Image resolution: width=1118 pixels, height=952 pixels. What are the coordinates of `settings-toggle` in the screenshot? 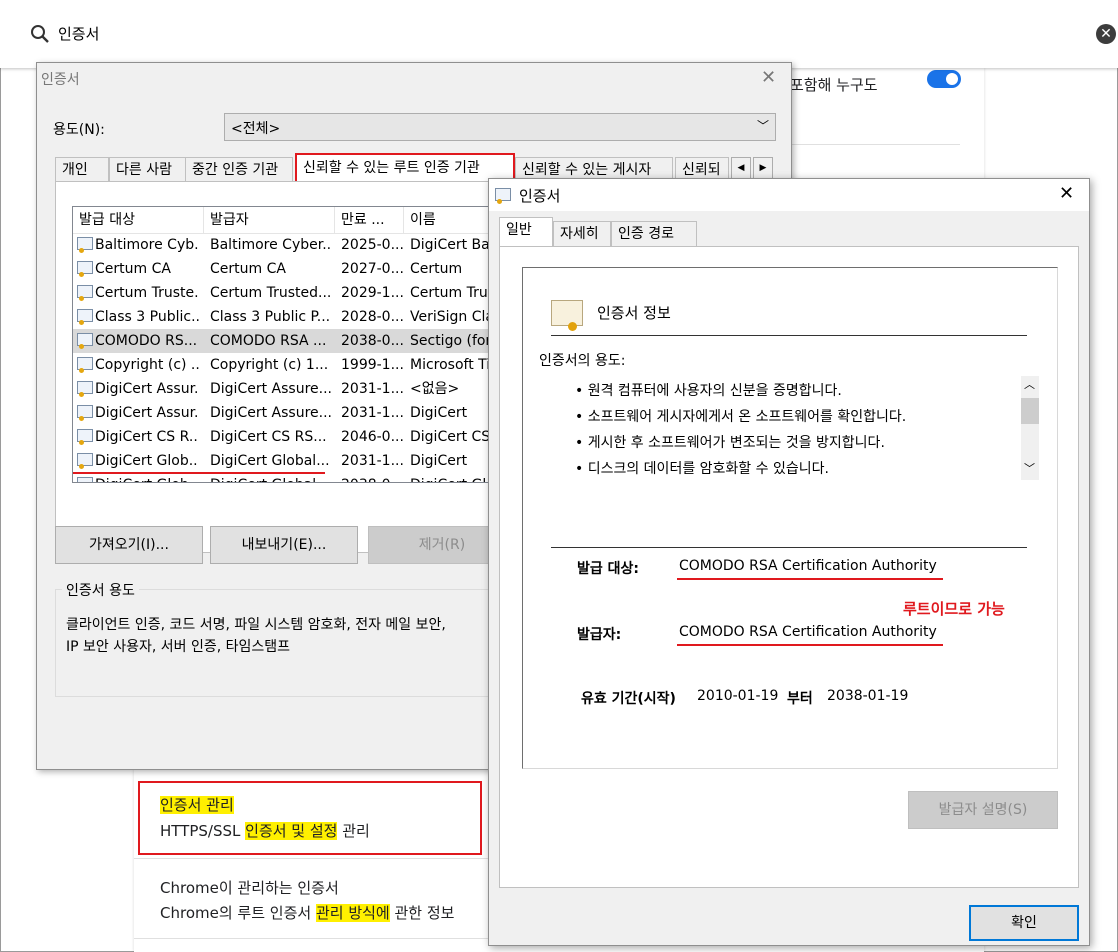 It's located at (944, 79).